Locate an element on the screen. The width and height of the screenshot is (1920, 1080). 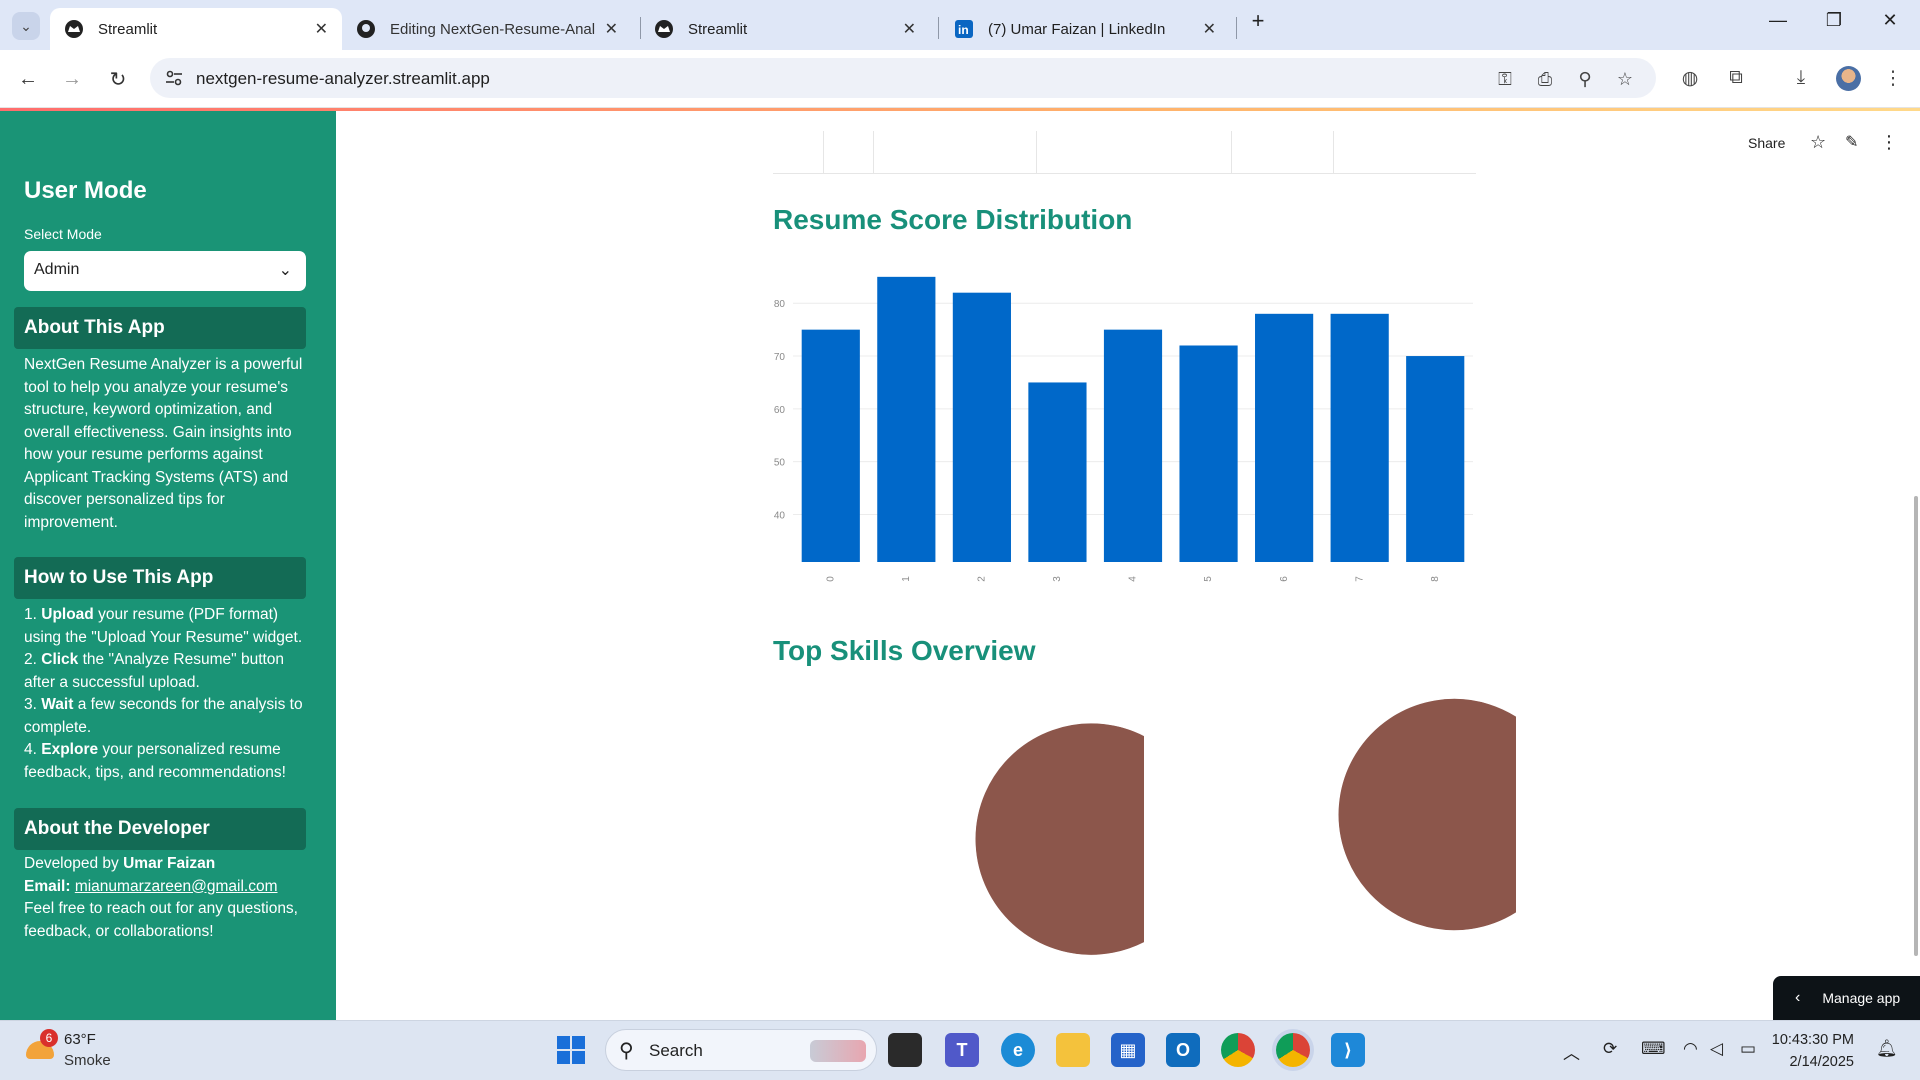
select-mode-label: Select Mode is located at coordinates (63, 234).